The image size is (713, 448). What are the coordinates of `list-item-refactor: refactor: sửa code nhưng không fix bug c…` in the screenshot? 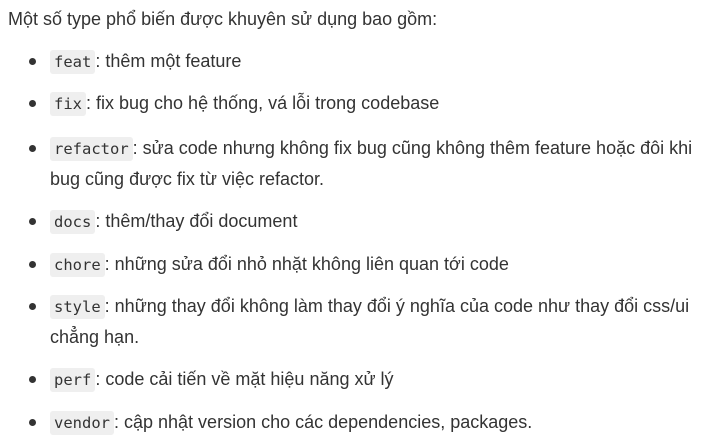 It's located at (354, 163).